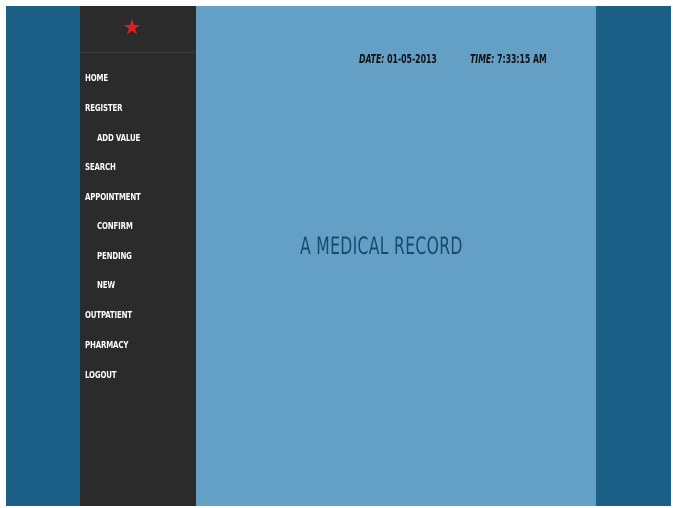 Image resolution: width=673 pixels, height=508 pixels. Describe the element at coordinates (106, 345) in the screenshot. I see `nav-pharmacy: PHARMACY` at that location.